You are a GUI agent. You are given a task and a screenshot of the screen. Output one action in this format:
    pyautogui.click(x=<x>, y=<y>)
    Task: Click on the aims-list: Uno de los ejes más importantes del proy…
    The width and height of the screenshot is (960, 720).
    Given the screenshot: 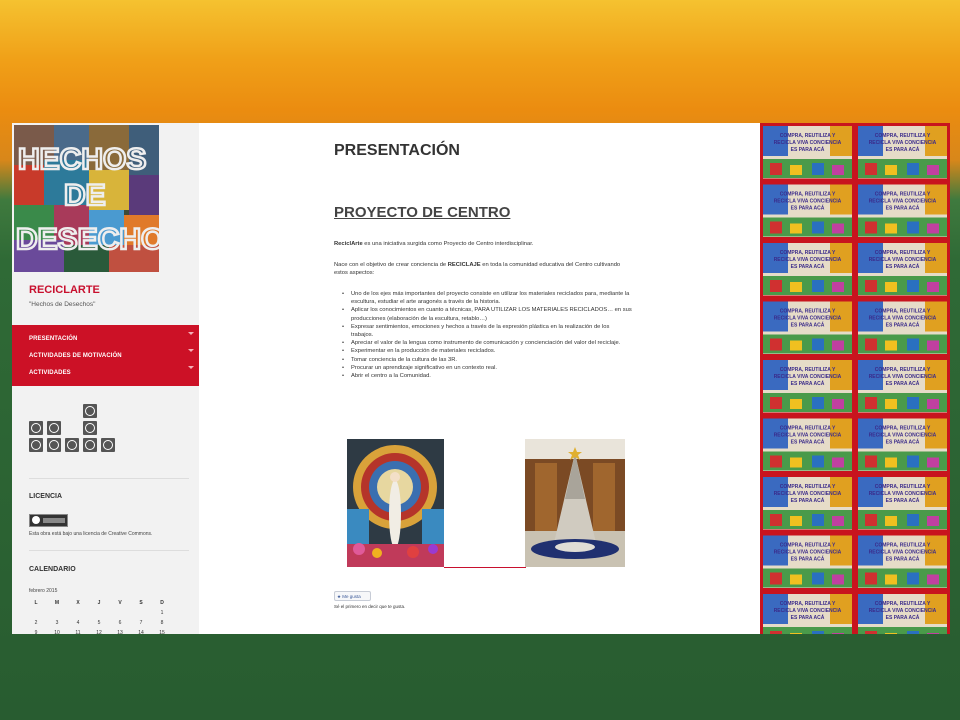 What is the action you would take?
    pyautogui.click(x=487, y=335)
    